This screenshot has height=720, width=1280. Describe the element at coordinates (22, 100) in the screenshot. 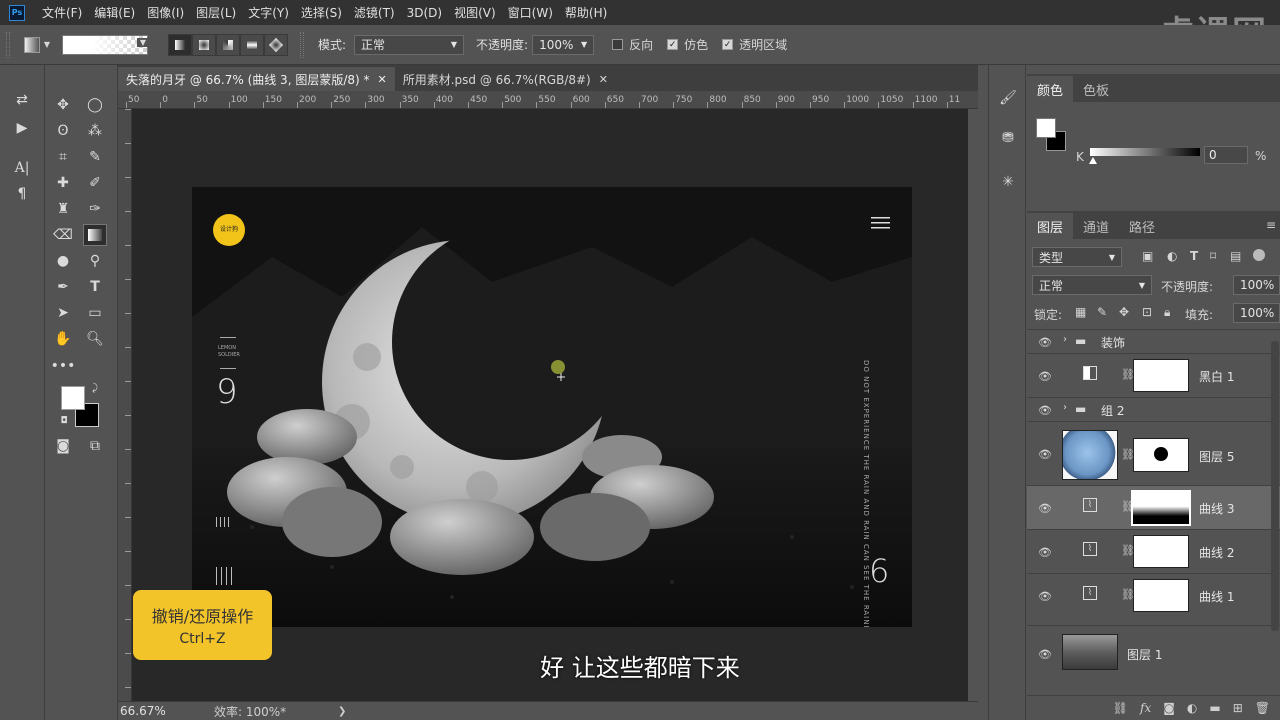

I see `history-panel-icon: ⇄` at that location.